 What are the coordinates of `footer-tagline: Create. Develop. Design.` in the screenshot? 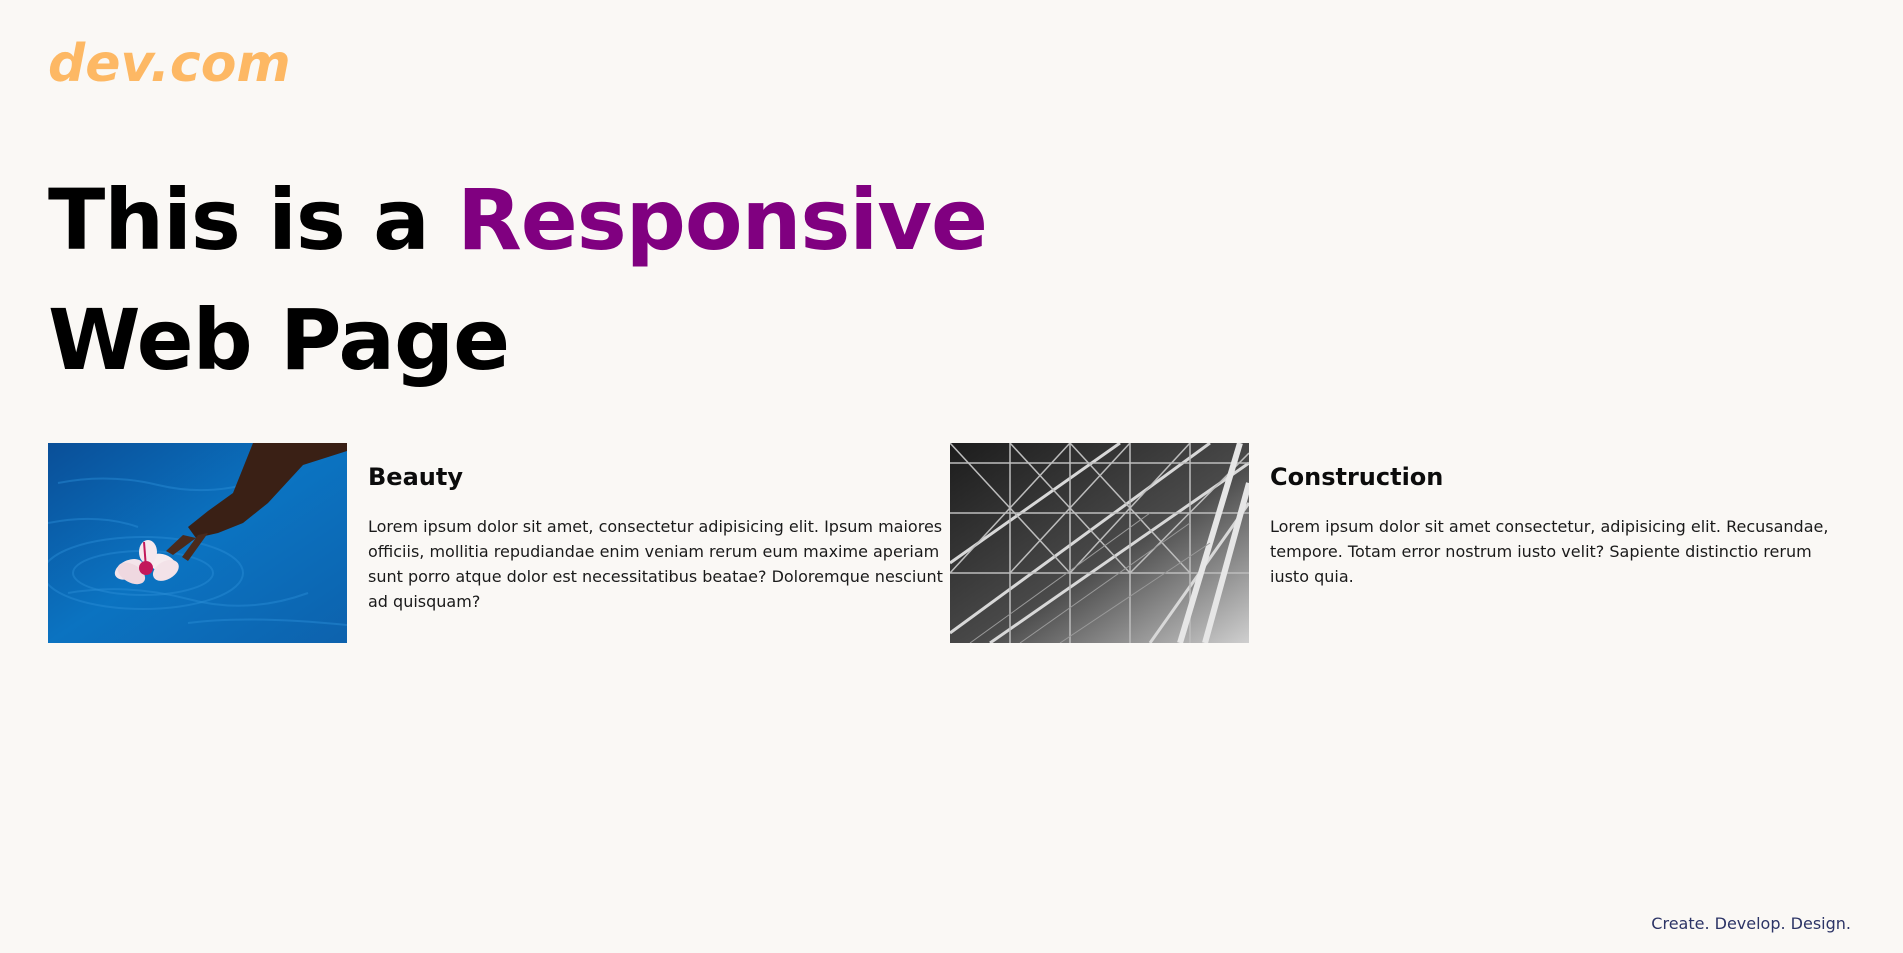 It's located at (1751, 923).